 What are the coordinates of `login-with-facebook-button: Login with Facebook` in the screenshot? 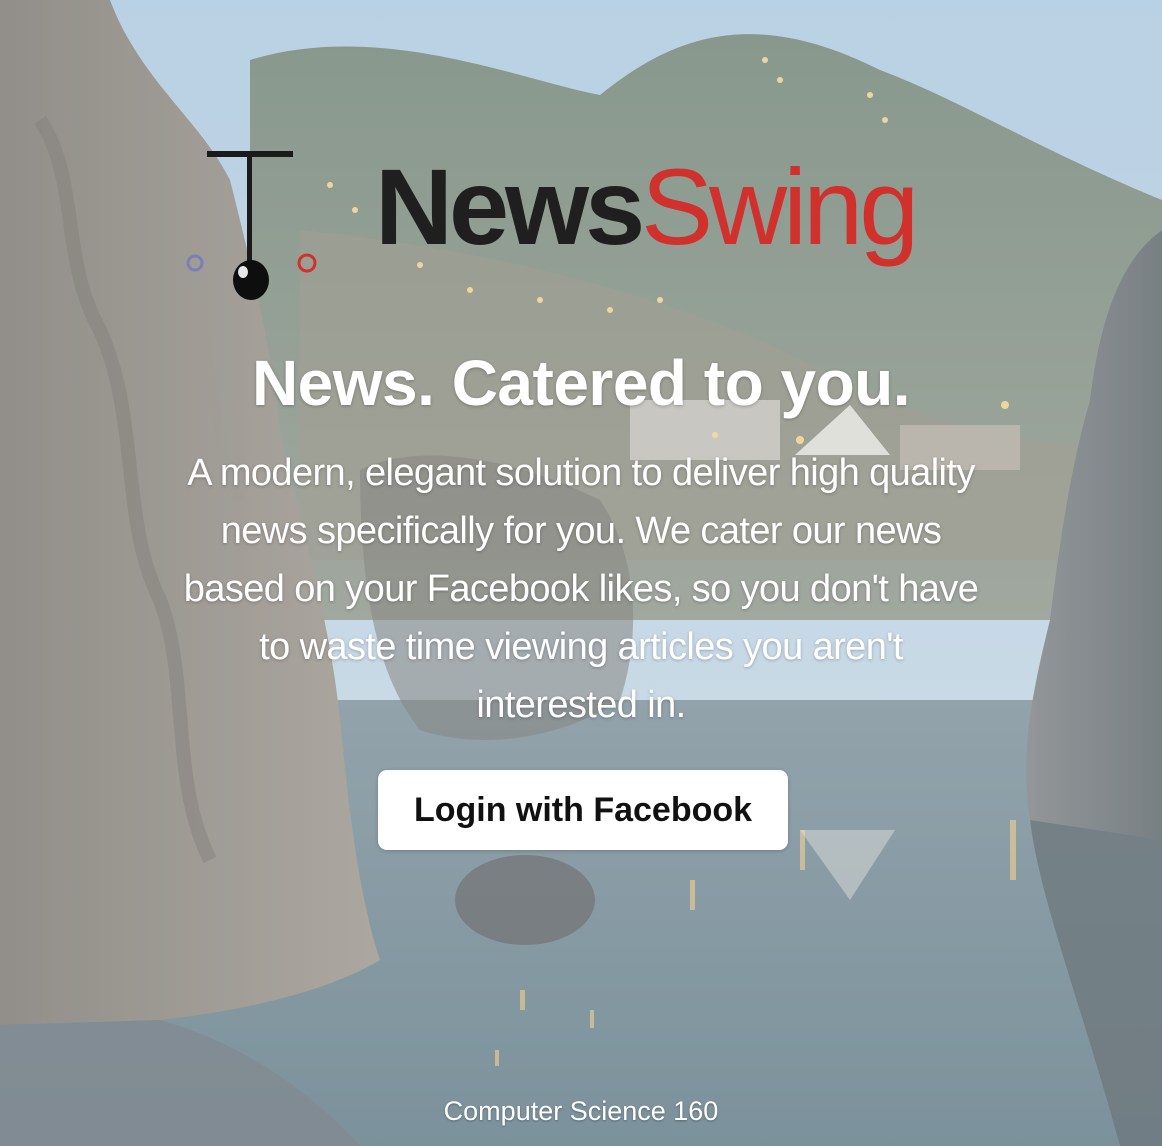 It's located at (583, 810).